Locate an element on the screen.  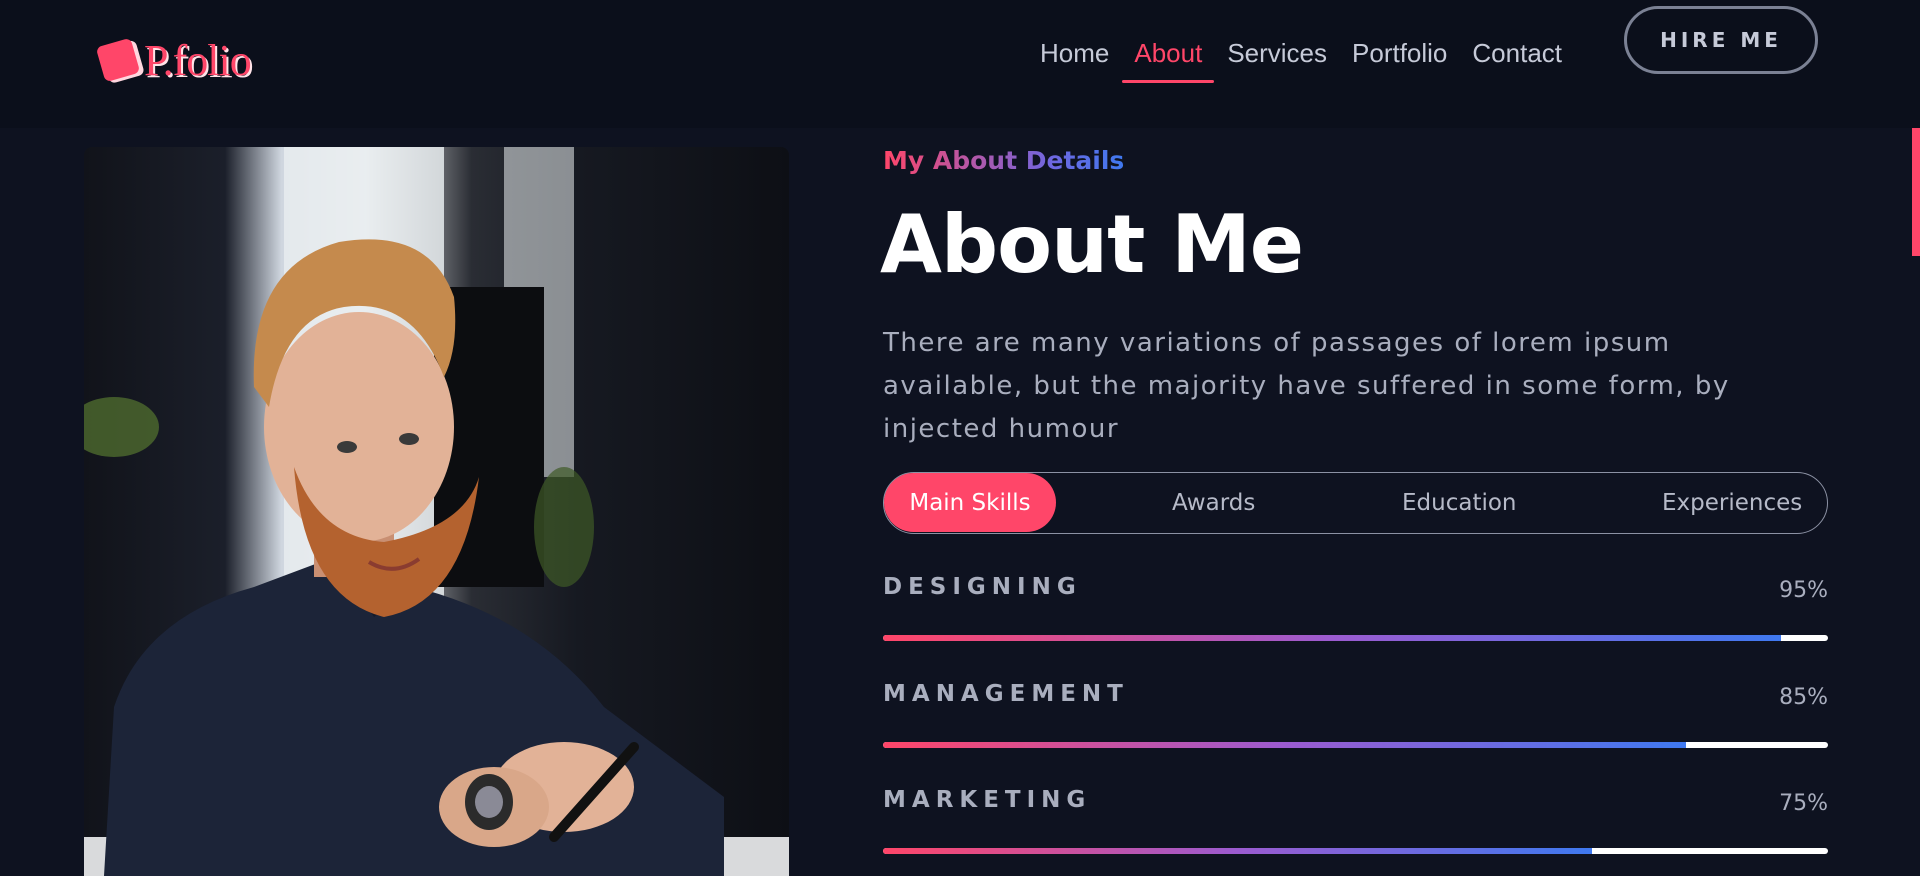
nav-item-contact: Contact is located at coordinates (1517, 60).